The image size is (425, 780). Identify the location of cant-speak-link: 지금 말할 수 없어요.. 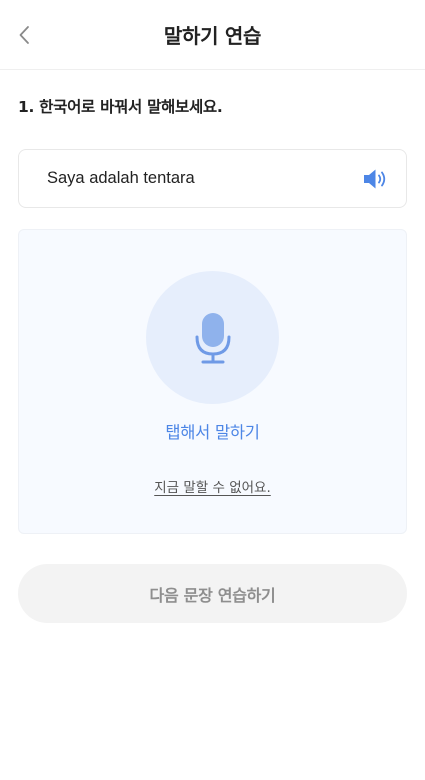
(212, 486).